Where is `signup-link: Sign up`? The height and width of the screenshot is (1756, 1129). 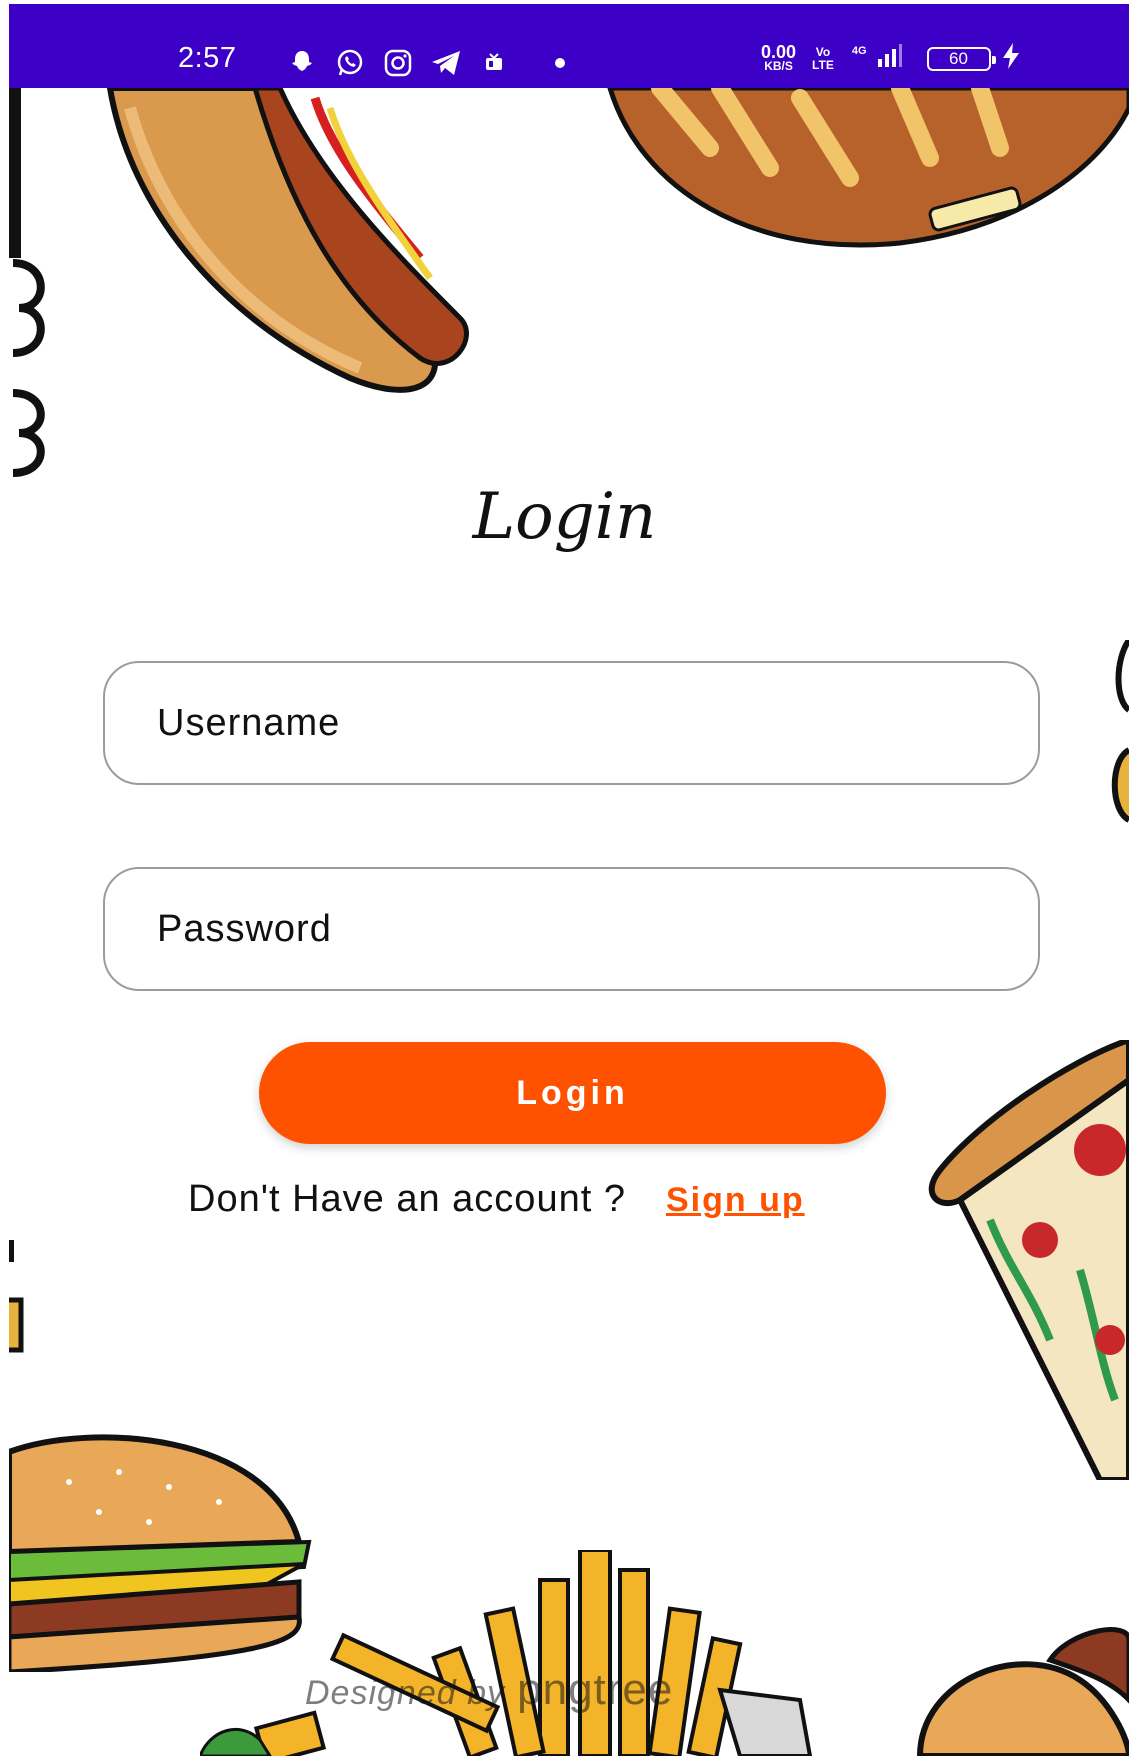
signup-link: Sign up is located at coordinates (735, 1200).